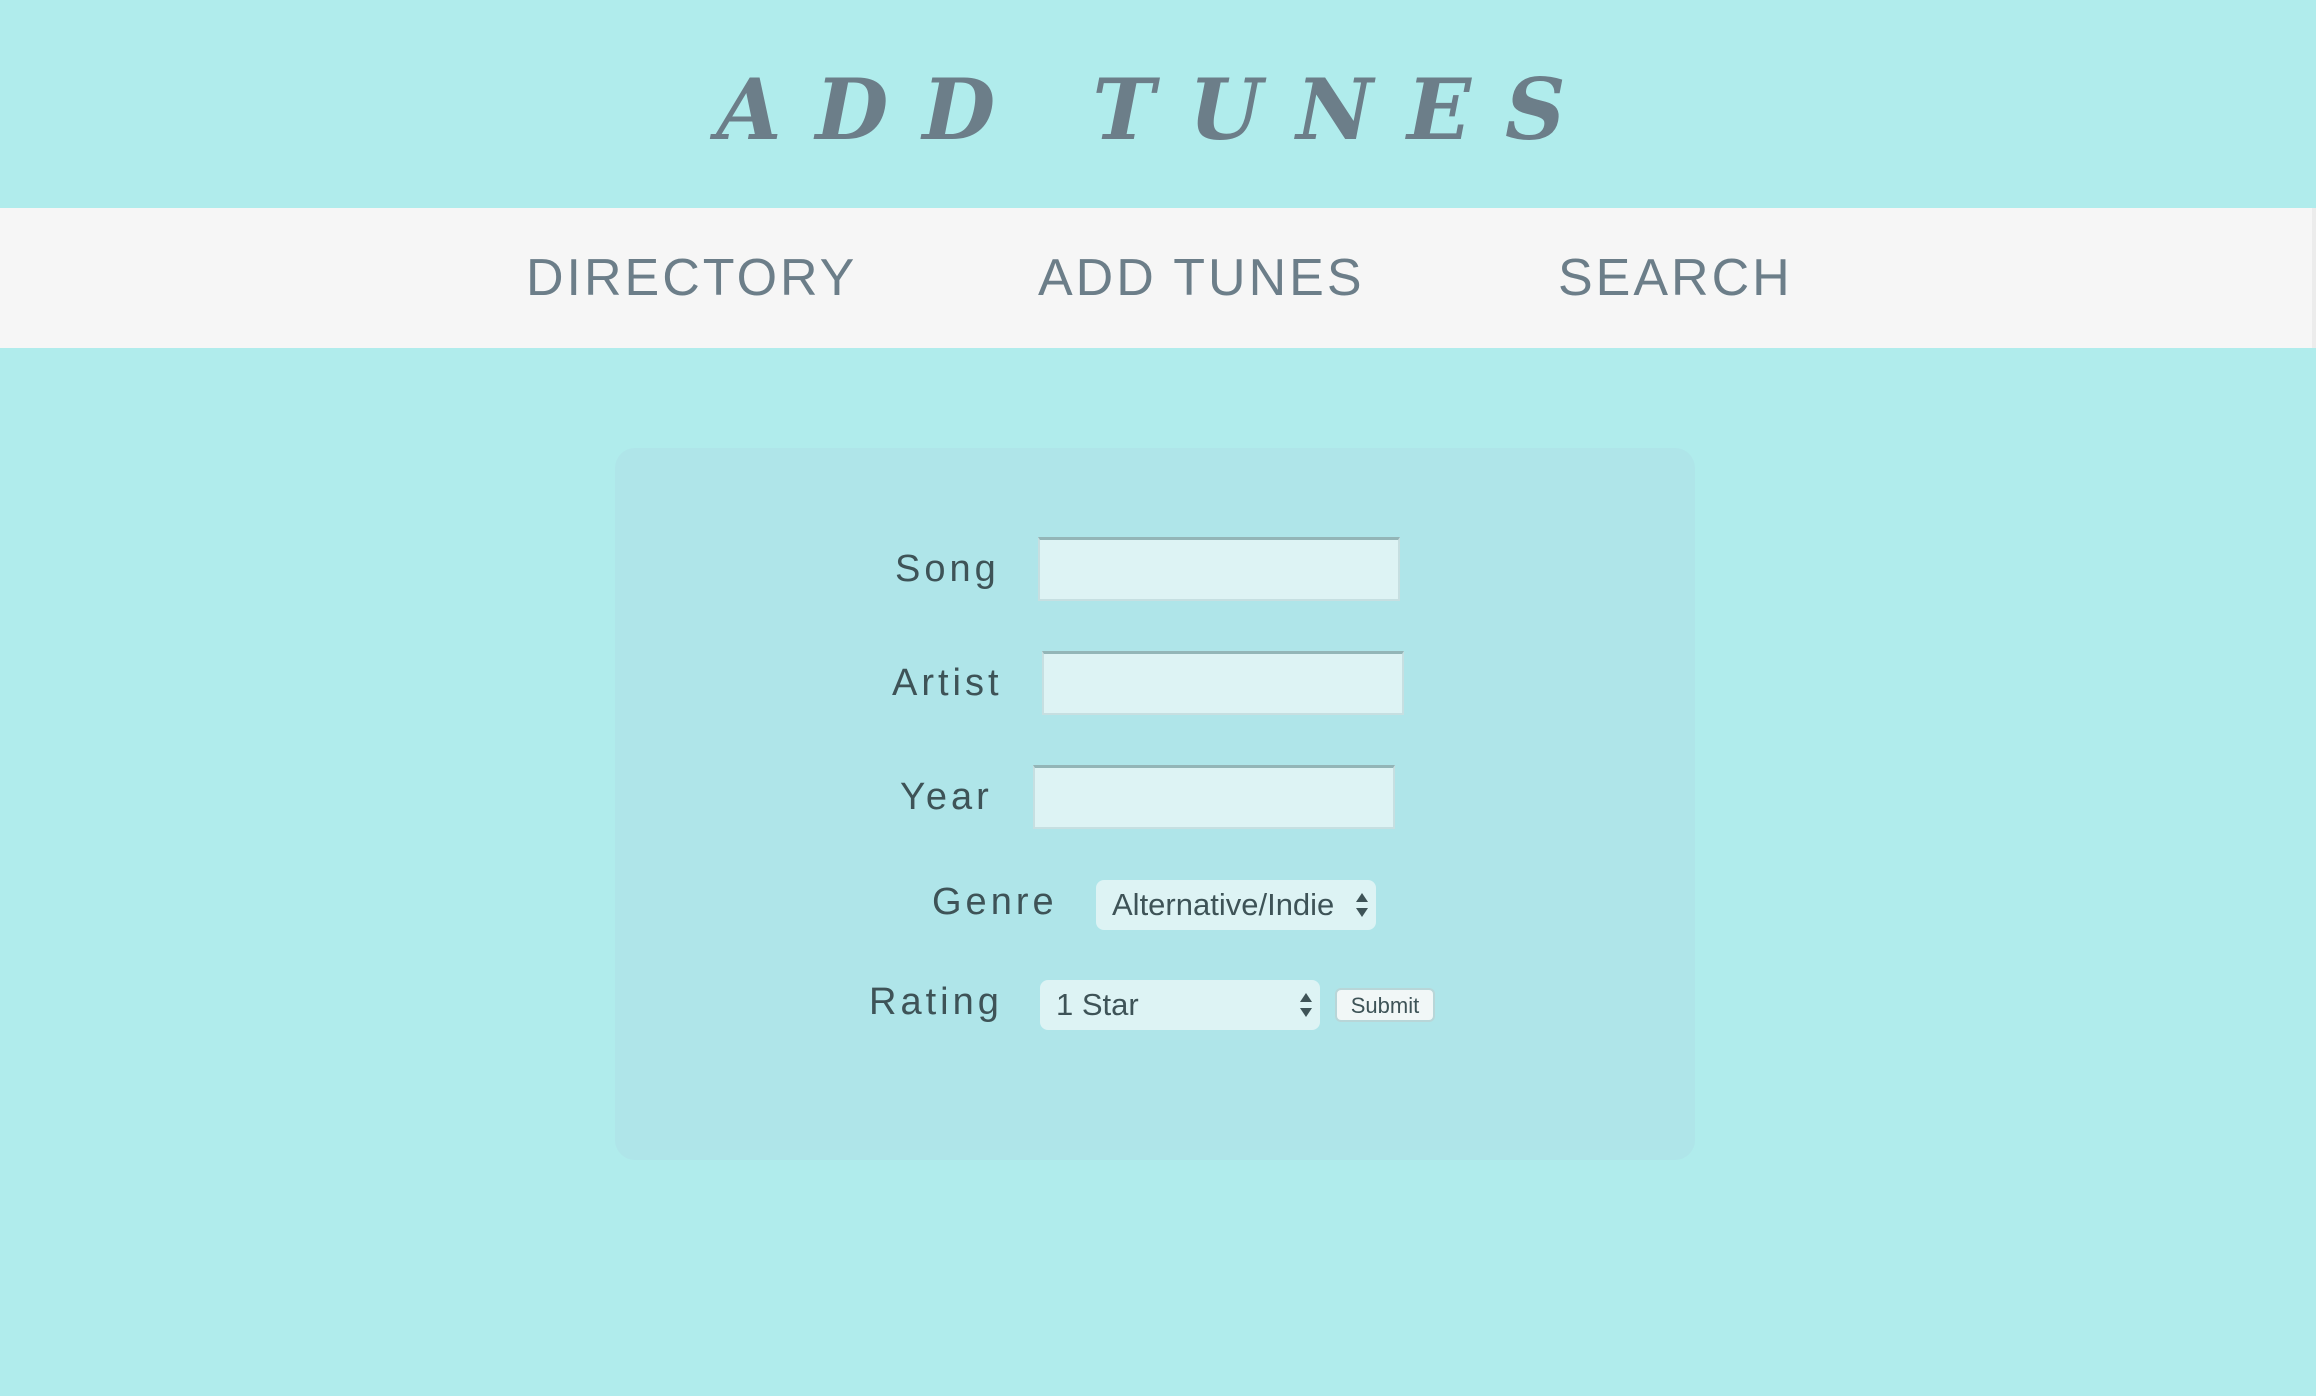 Image resolution: width=2316 pixels, height=1396 pixels. What do you see at coordinates (1223, 683) in the screenshot?
I see `artist-input` at bounding box center [1223, 683].